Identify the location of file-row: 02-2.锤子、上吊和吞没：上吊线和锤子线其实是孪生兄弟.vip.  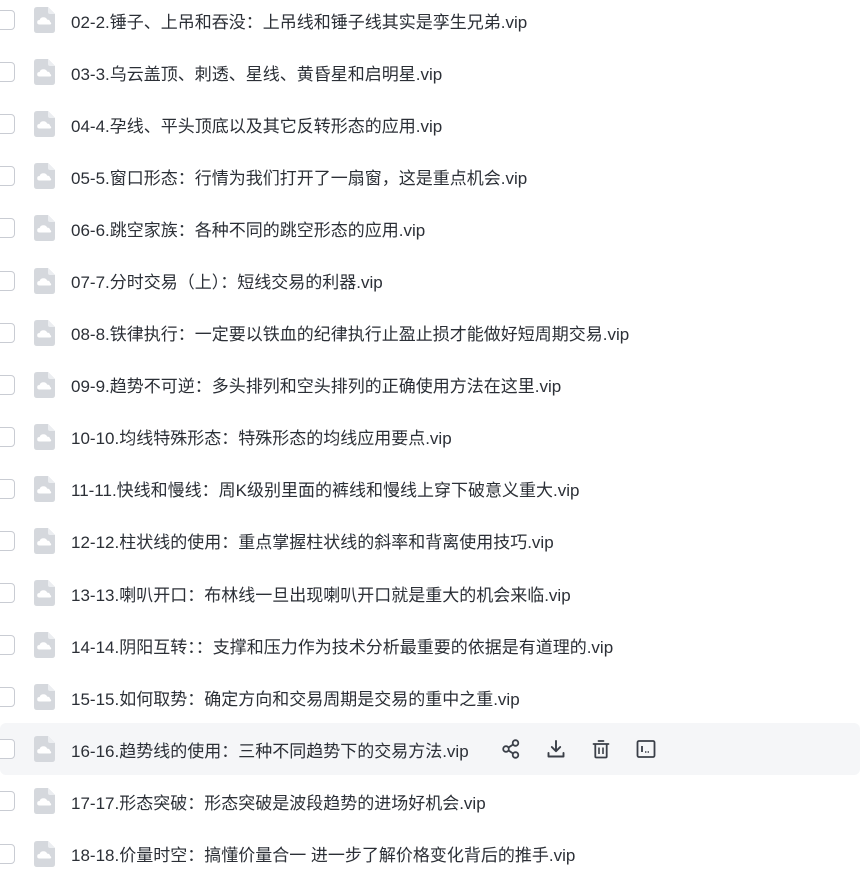
(430, 23).